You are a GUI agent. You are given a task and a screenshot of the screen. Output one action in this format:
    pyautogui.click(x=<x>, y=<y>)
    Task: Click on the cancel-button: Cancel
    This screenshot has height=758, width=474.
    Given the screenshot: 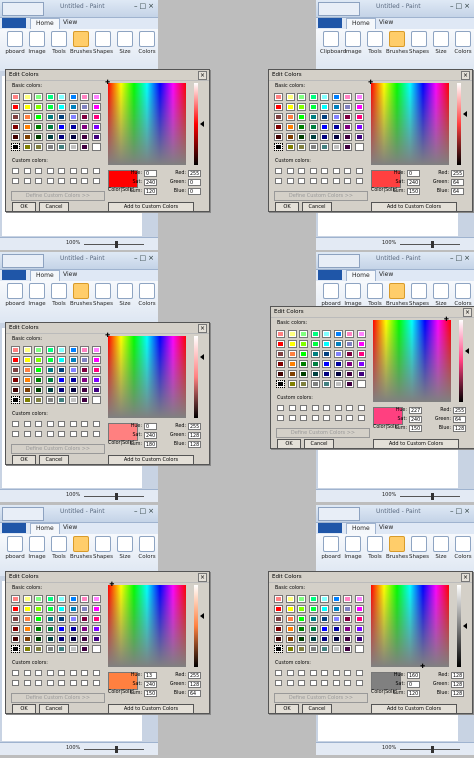 What is the action you would take?
    pyautogui.click(x=54, y=460)
    